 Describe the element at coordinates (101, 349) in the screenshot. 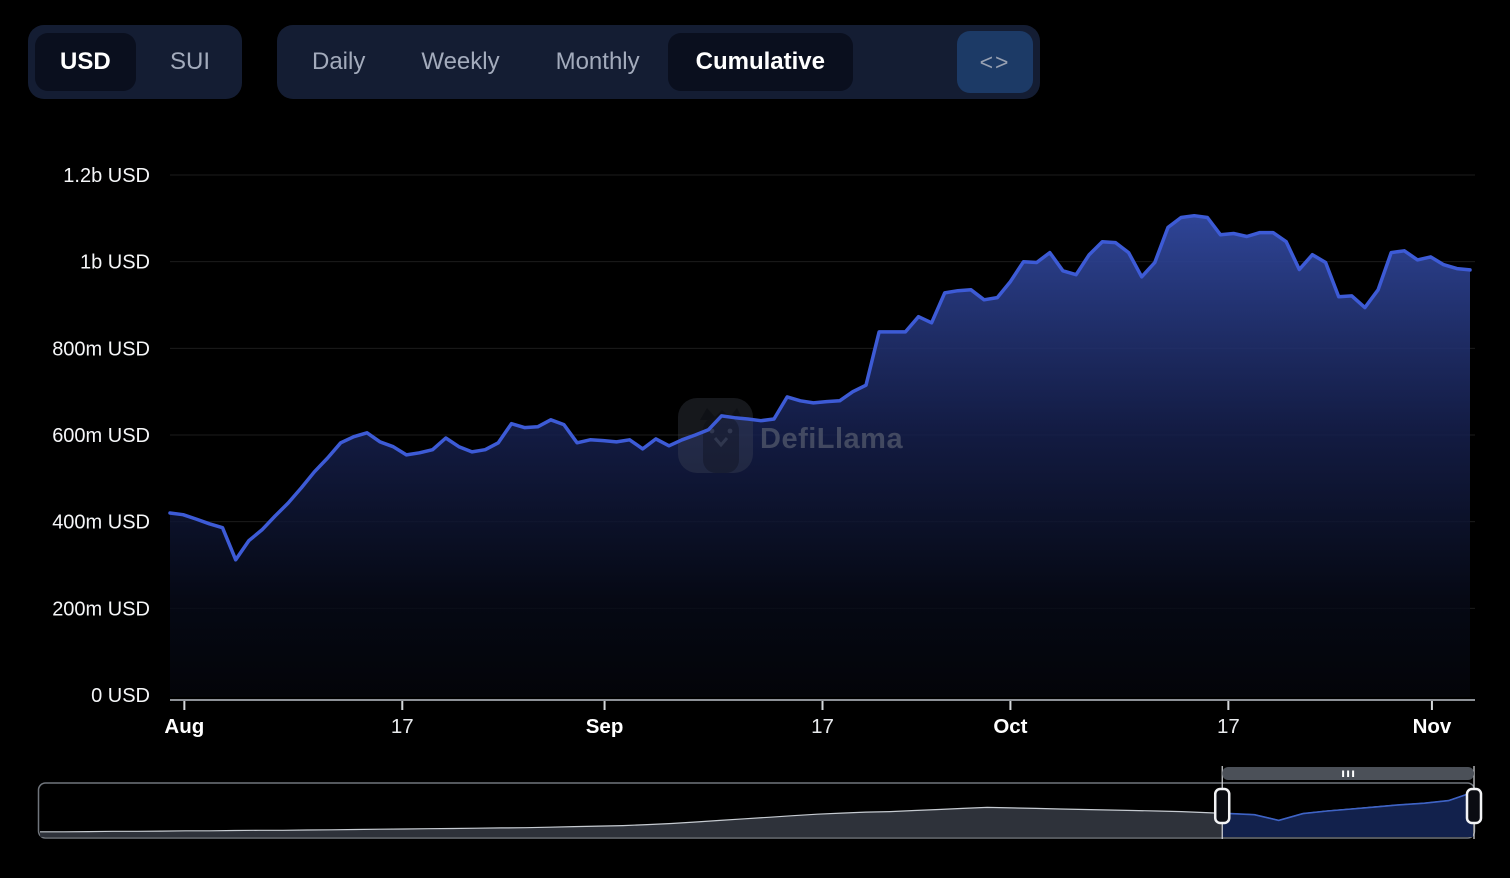

I see `y-axis-label: 800m USD` at that location.